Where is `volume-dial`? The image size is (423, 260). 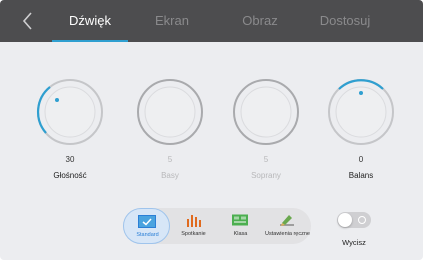 volume-dial is located at coordinates (70, 112).